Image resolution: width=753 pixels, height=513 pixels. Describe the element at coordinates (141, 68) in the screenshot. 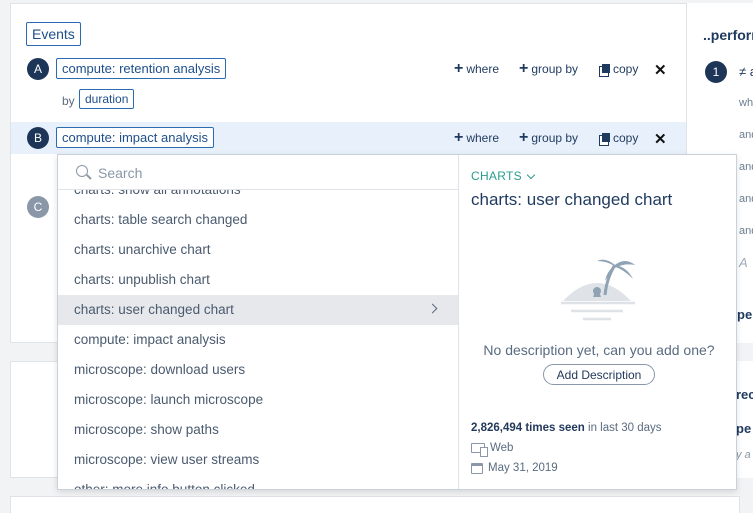

I see `event-selector-a: compute: retention analysis` at that location.